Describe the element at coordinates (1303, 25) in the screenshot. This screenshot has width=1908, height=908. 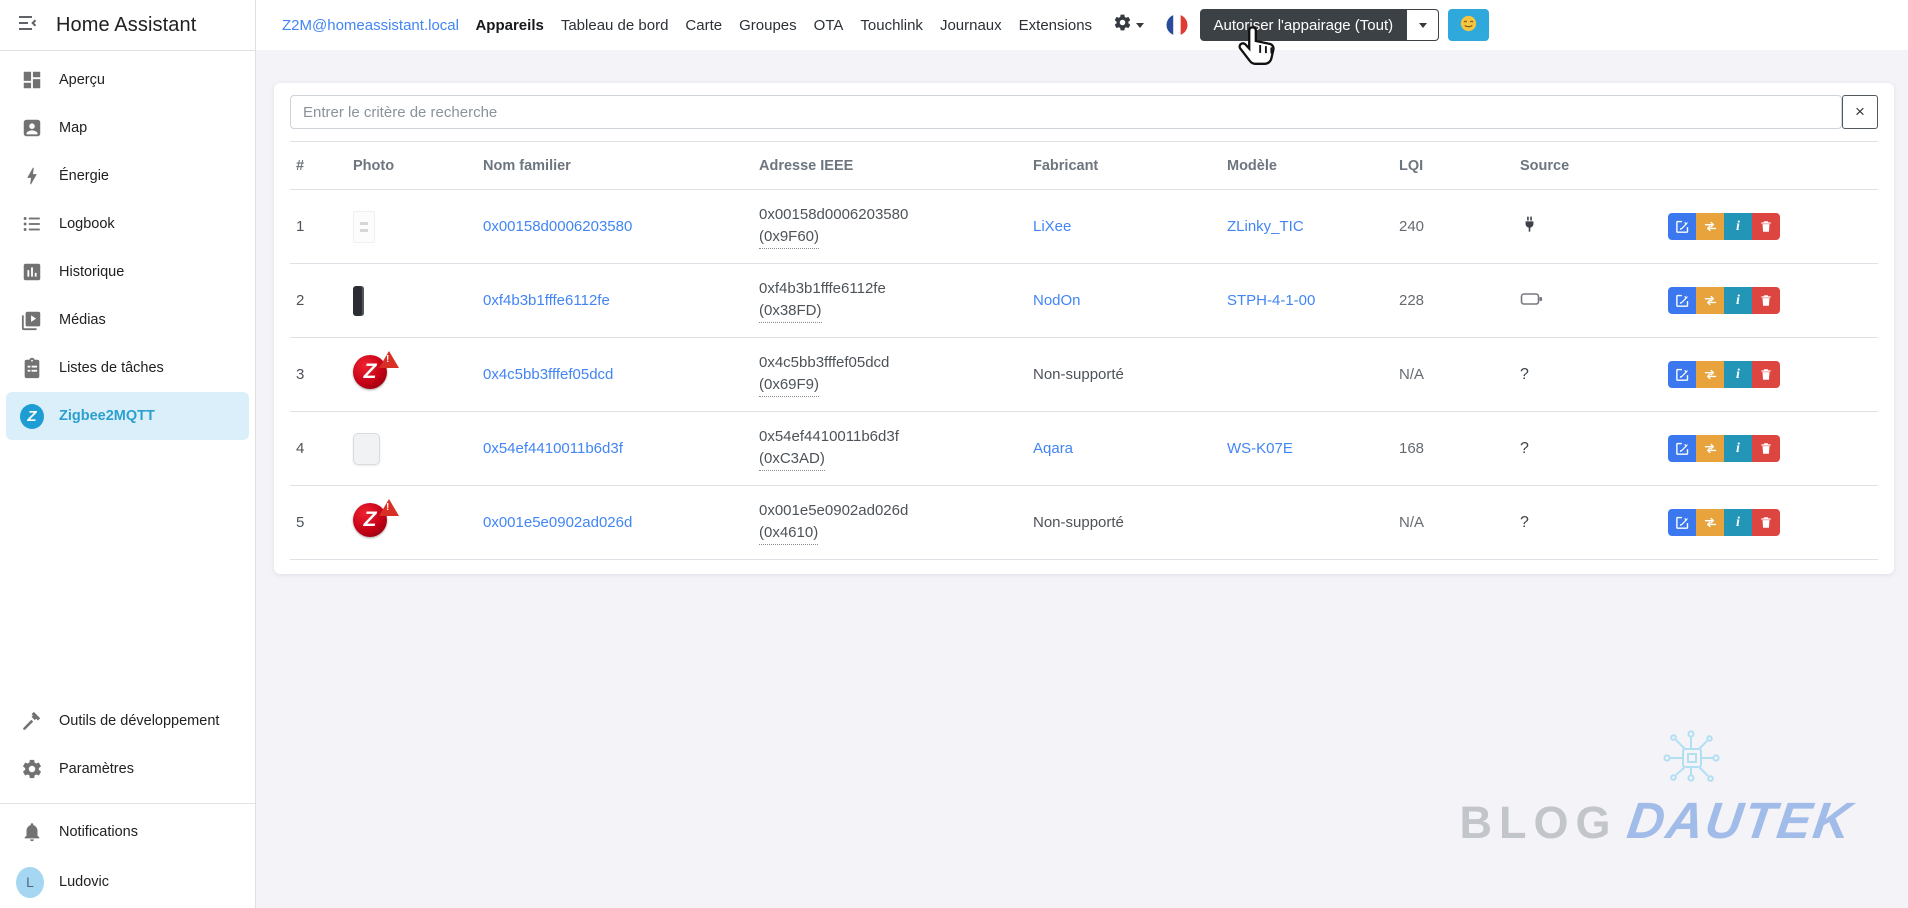
I see `permit-join-button: Autoriser l'appairage (Tout)` at that location.